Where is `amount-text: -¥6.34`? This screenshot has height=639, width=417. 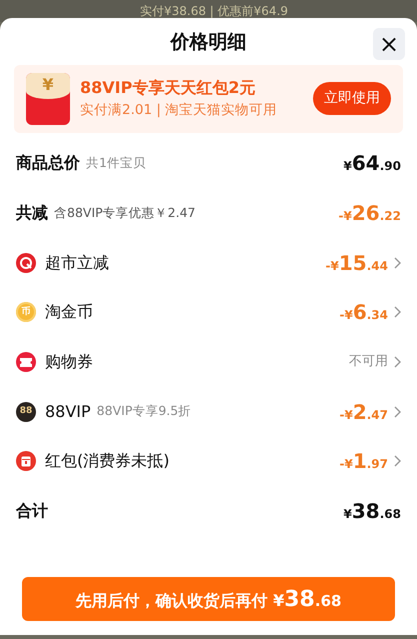 amount-text: -¥6.34 is located at coordinates (363, 312).